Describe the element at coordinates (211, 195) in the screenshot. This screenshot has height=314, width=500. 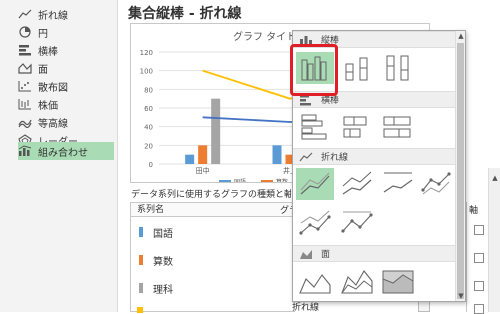
I see `instruction-text: データ系列に使用するグラフの種類と軸を選択し` at that location.